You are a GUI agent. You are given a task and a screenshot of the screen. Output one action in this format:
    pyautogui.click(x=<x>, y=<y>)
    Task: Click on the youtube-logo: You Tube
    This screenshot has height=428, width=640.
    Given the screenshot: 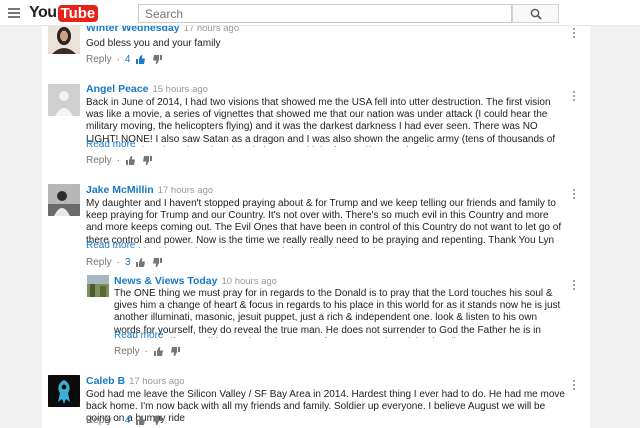 What is the action you would take?
    pyautogui.click(x=64, y=13)
    